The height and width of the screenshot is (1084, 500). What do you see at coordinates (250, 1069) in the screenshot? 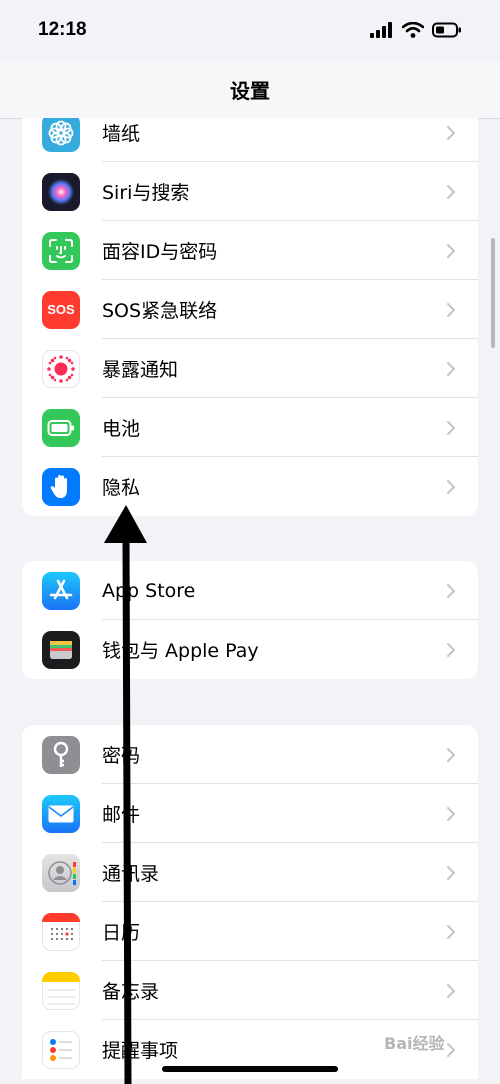
I see `home-indicator` at bounding box center [250, 1069].